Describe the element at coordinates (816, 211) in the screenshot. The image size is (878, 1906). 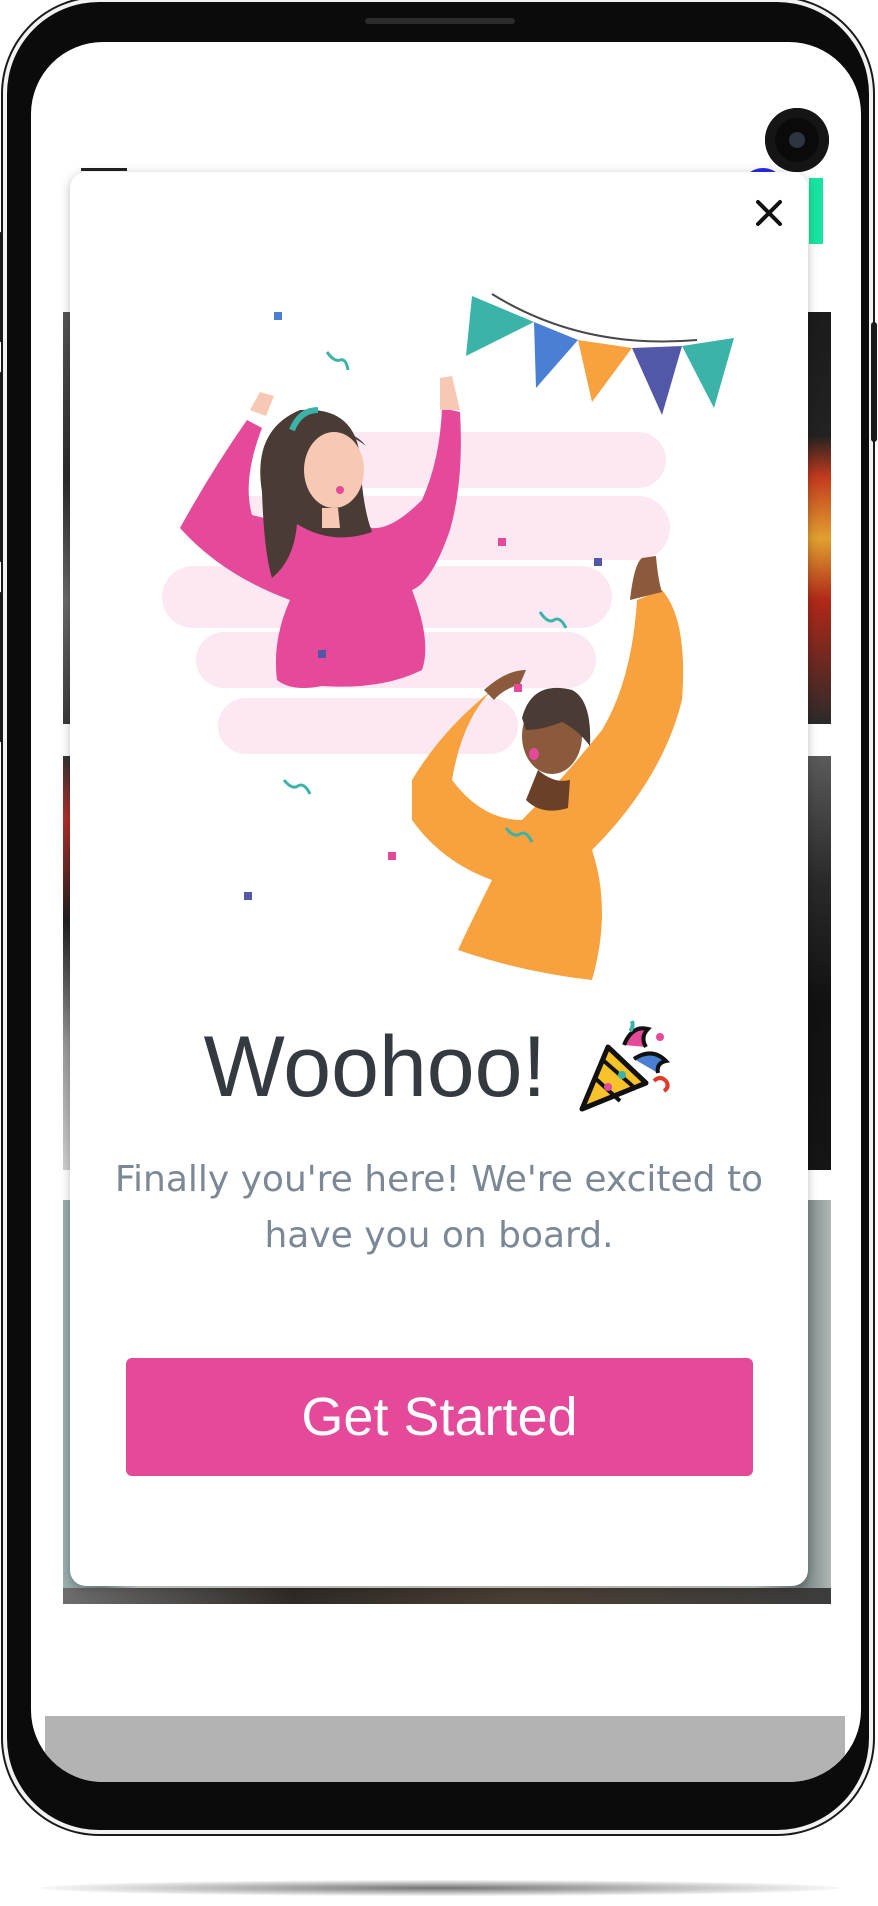
I see `header-accent` at that location.